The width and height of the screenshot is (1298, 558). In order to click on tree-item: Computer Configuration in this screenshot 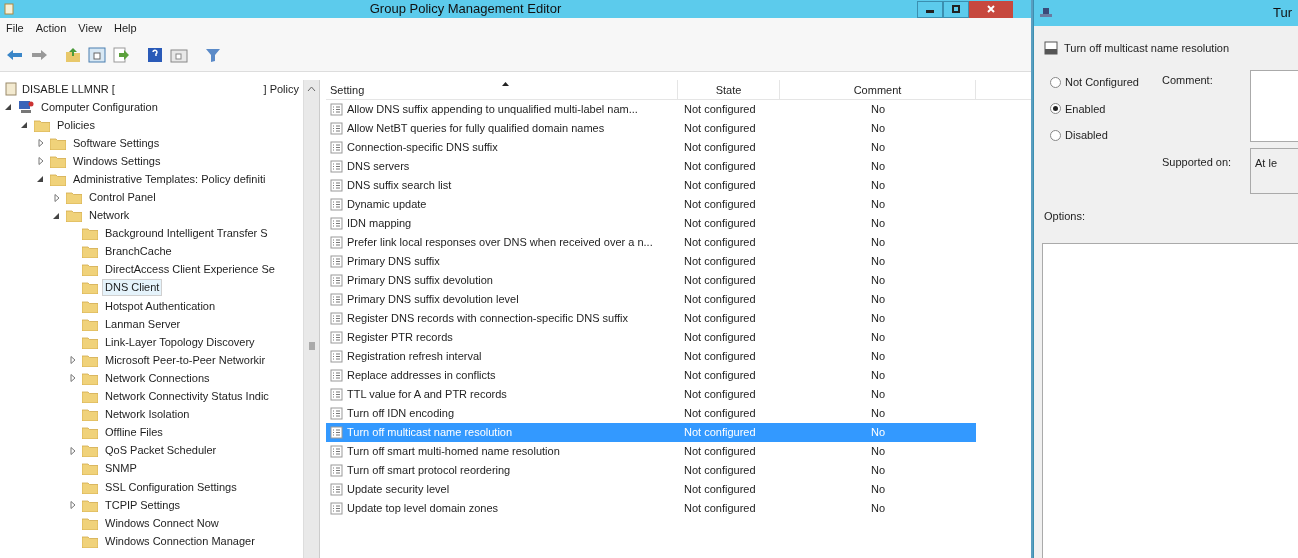, I will do `click(99, 107)`.